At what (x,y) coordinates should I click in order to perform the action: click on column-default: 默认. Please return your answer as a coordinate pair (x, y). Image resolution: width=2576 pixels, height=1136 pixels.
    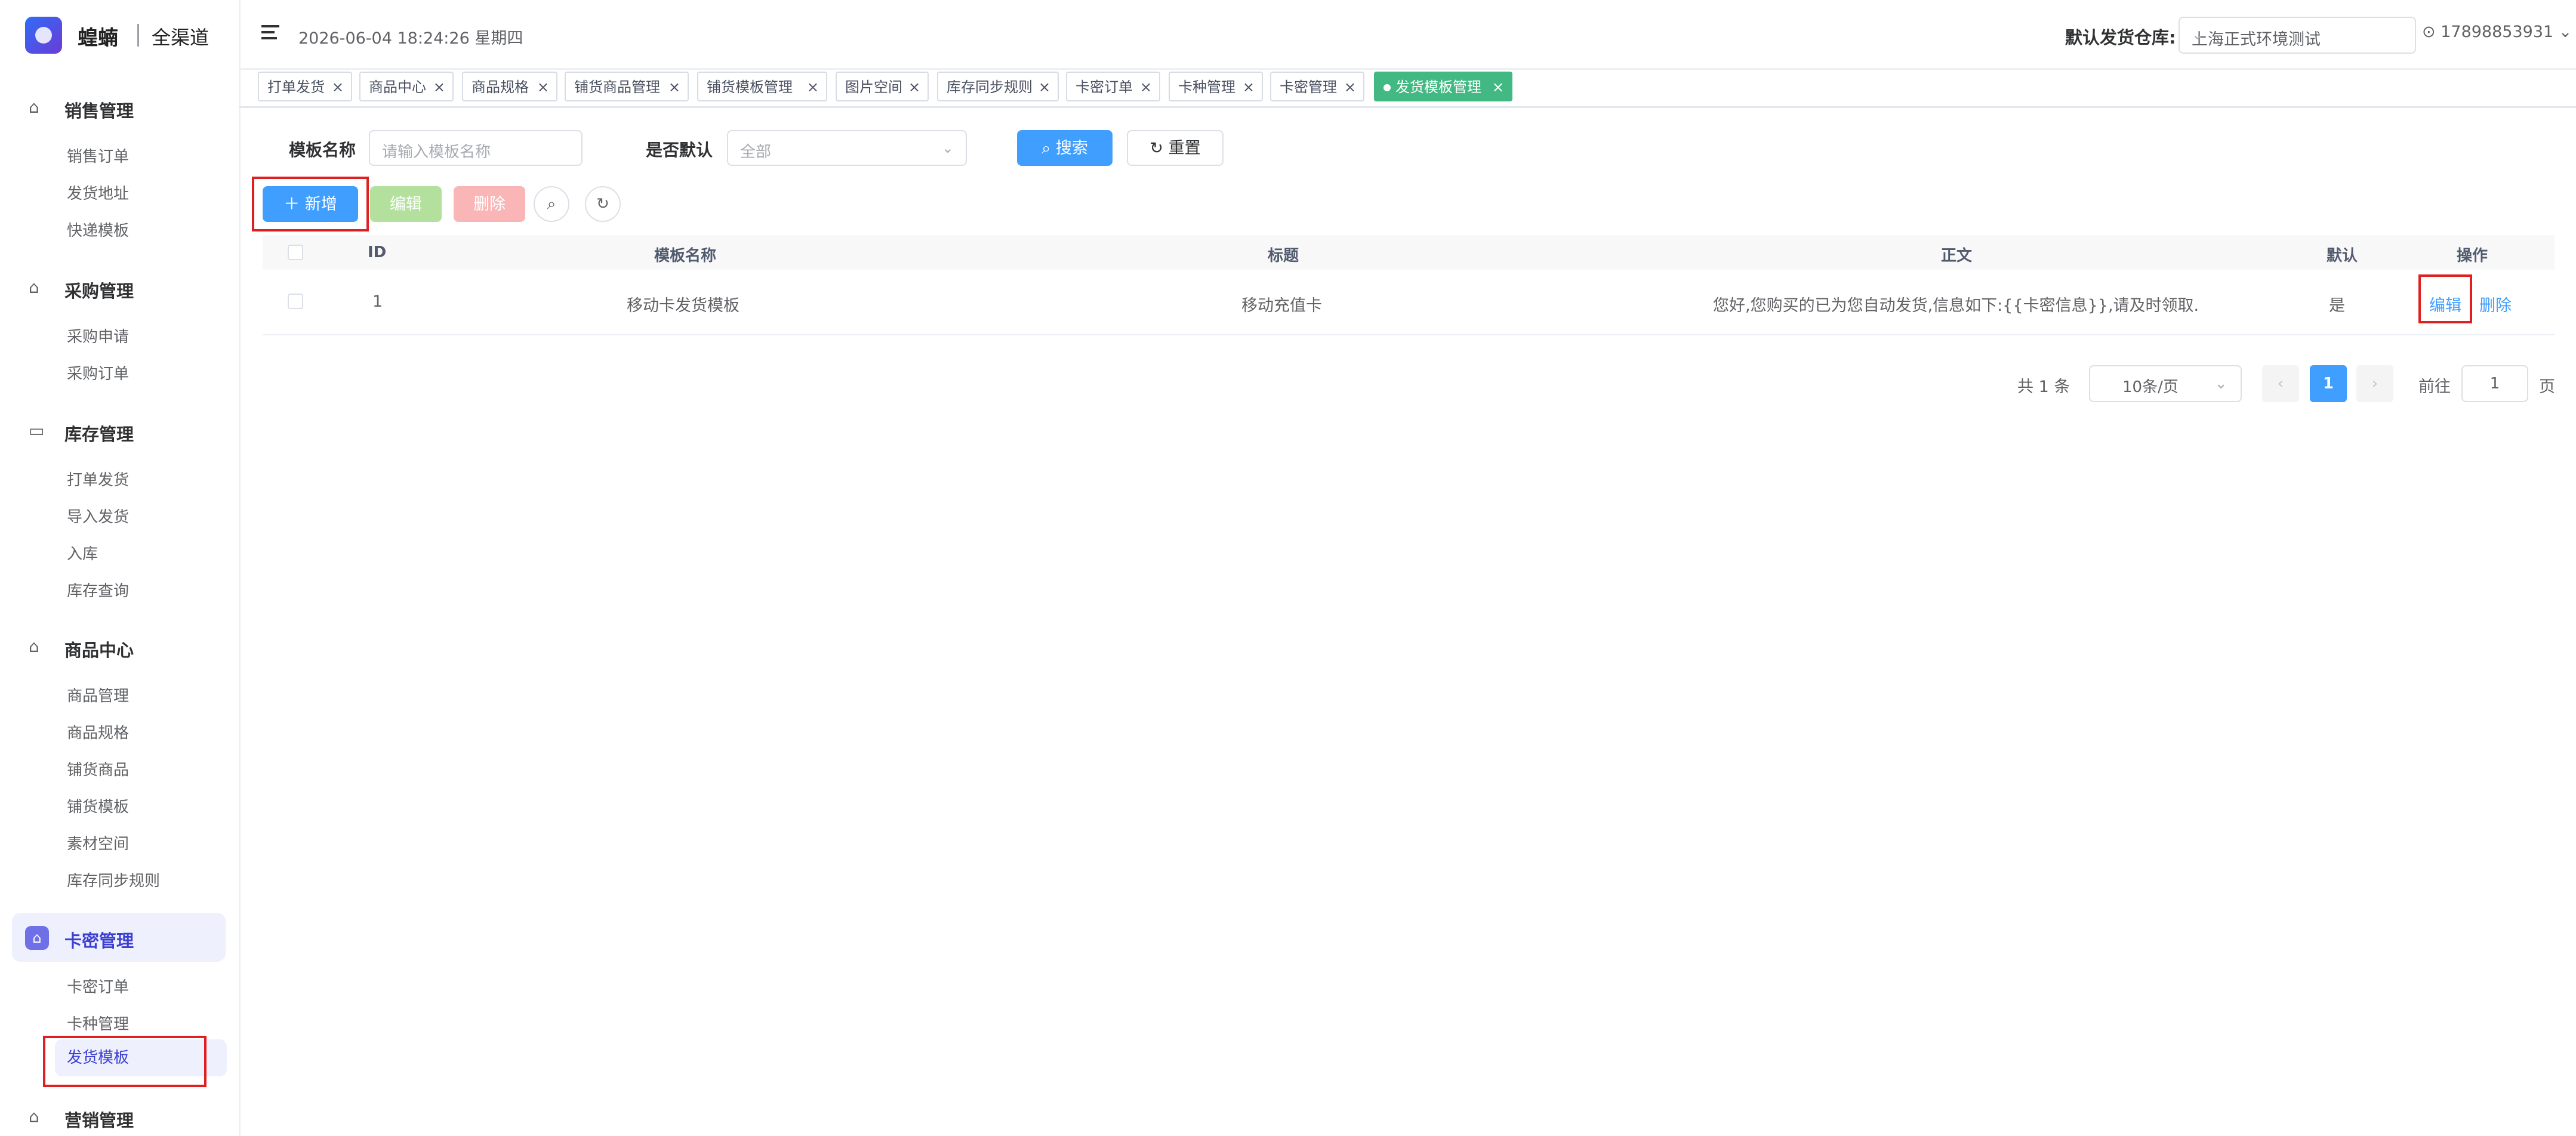
    Looking at the image, I should click on (2342, 256).